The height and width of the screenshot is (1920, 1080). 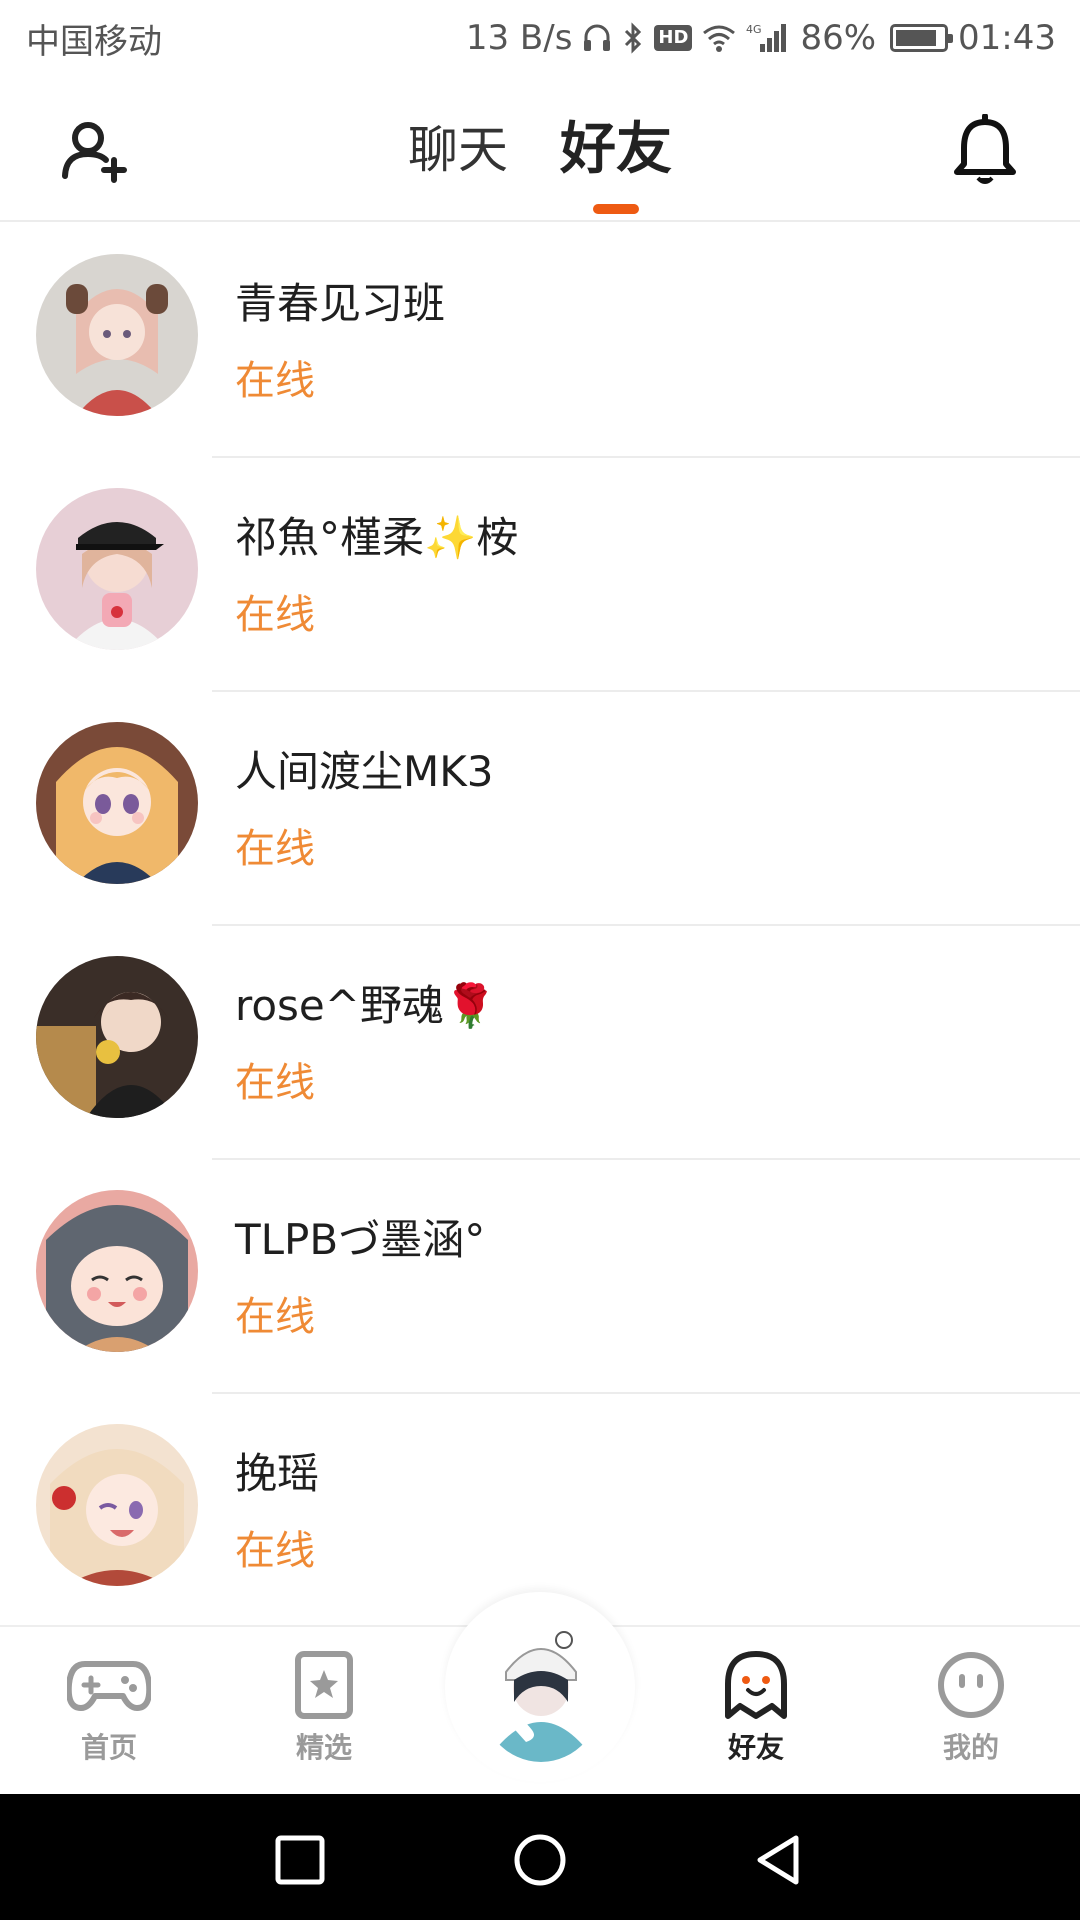 I want to click on nav-home: 首页, so click(x=109, y=1708).